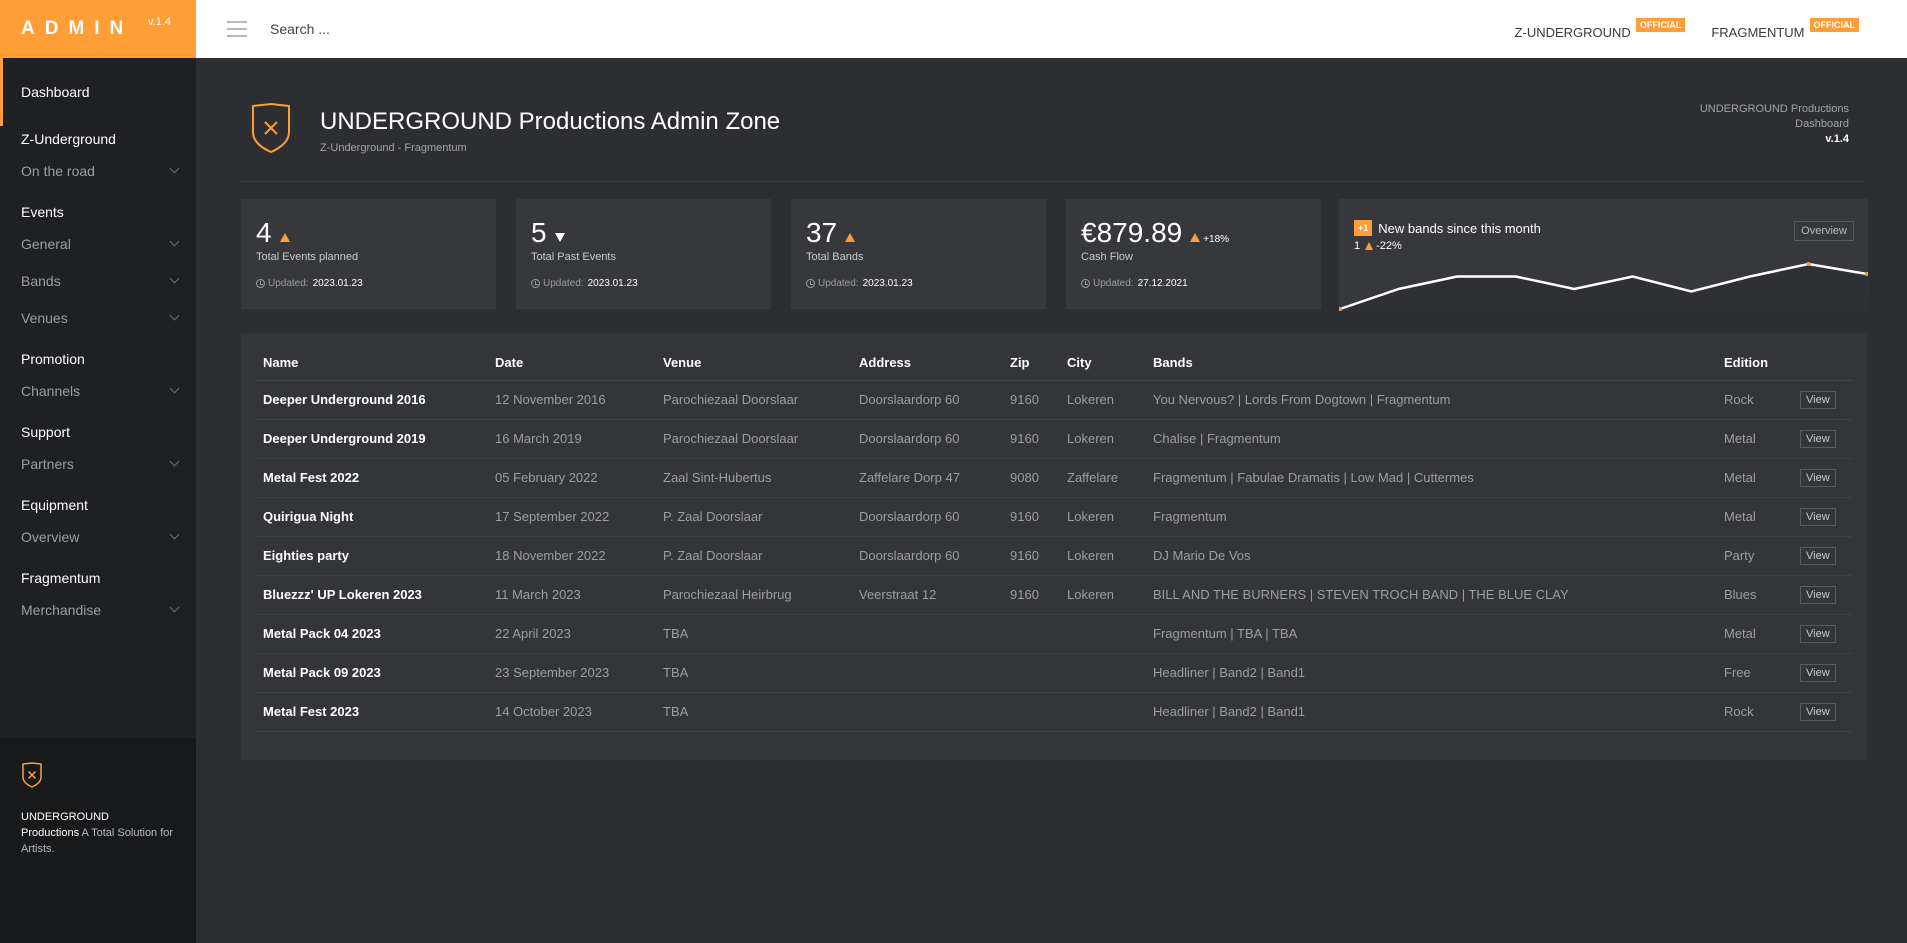 Image resolution: width=1907 pixels, height=943 pixels. What do you see at coordinates (1132, 232) in the screenshot?
I see `stat-value: €879.89` at bounding box center [1132, 232].